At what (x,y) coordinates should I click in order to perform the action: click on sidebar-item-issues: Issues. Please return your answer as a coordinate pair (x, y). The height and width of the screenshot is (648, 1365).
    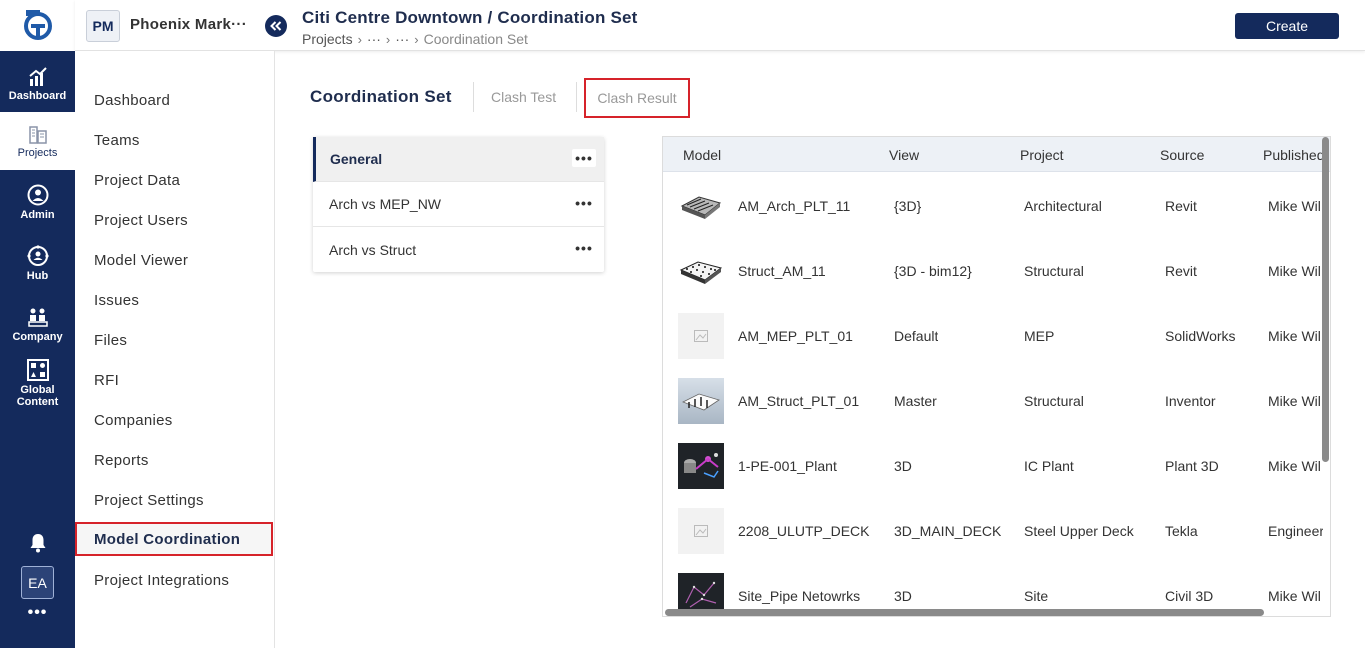
    Looking at the image, I should click on (174, 300).